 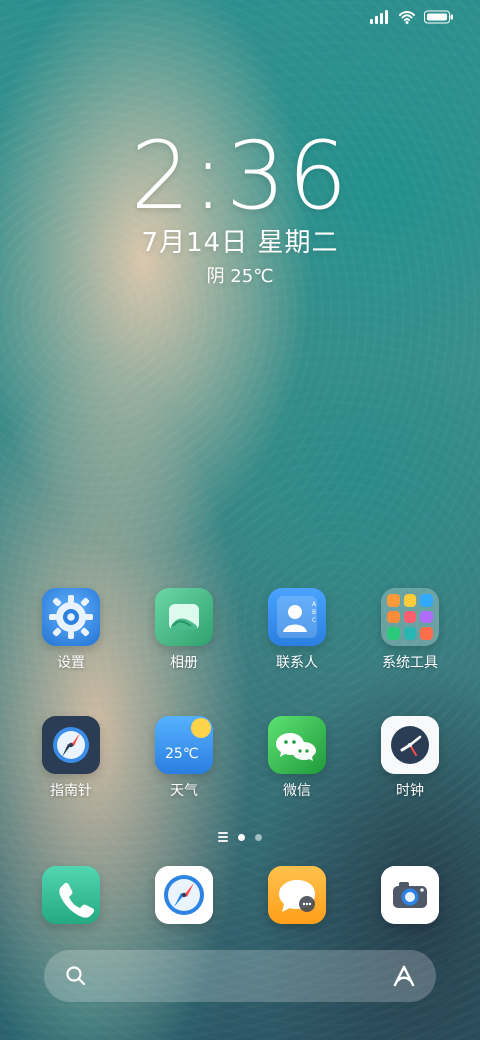 What do you see at coordinates (184, 663) in the screenshot?
I see `app-label: 相册` at bounding box center [184, 663].